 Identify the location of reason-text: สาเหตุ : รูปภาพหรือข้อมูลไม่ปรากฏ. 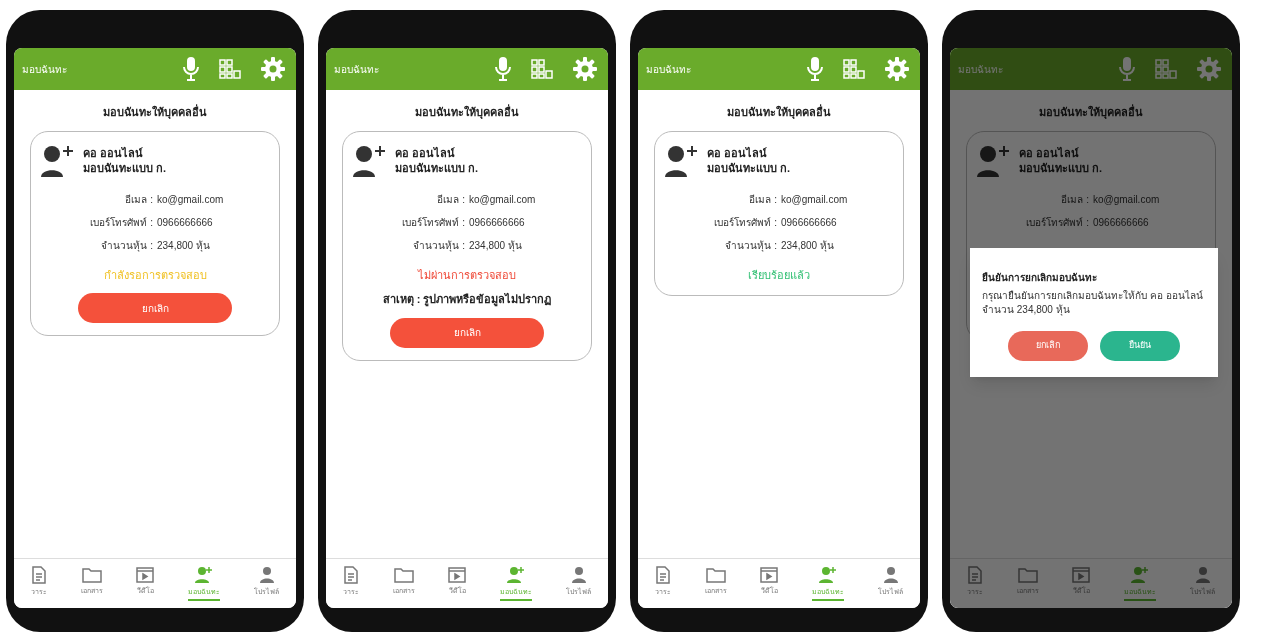
(467, 300).